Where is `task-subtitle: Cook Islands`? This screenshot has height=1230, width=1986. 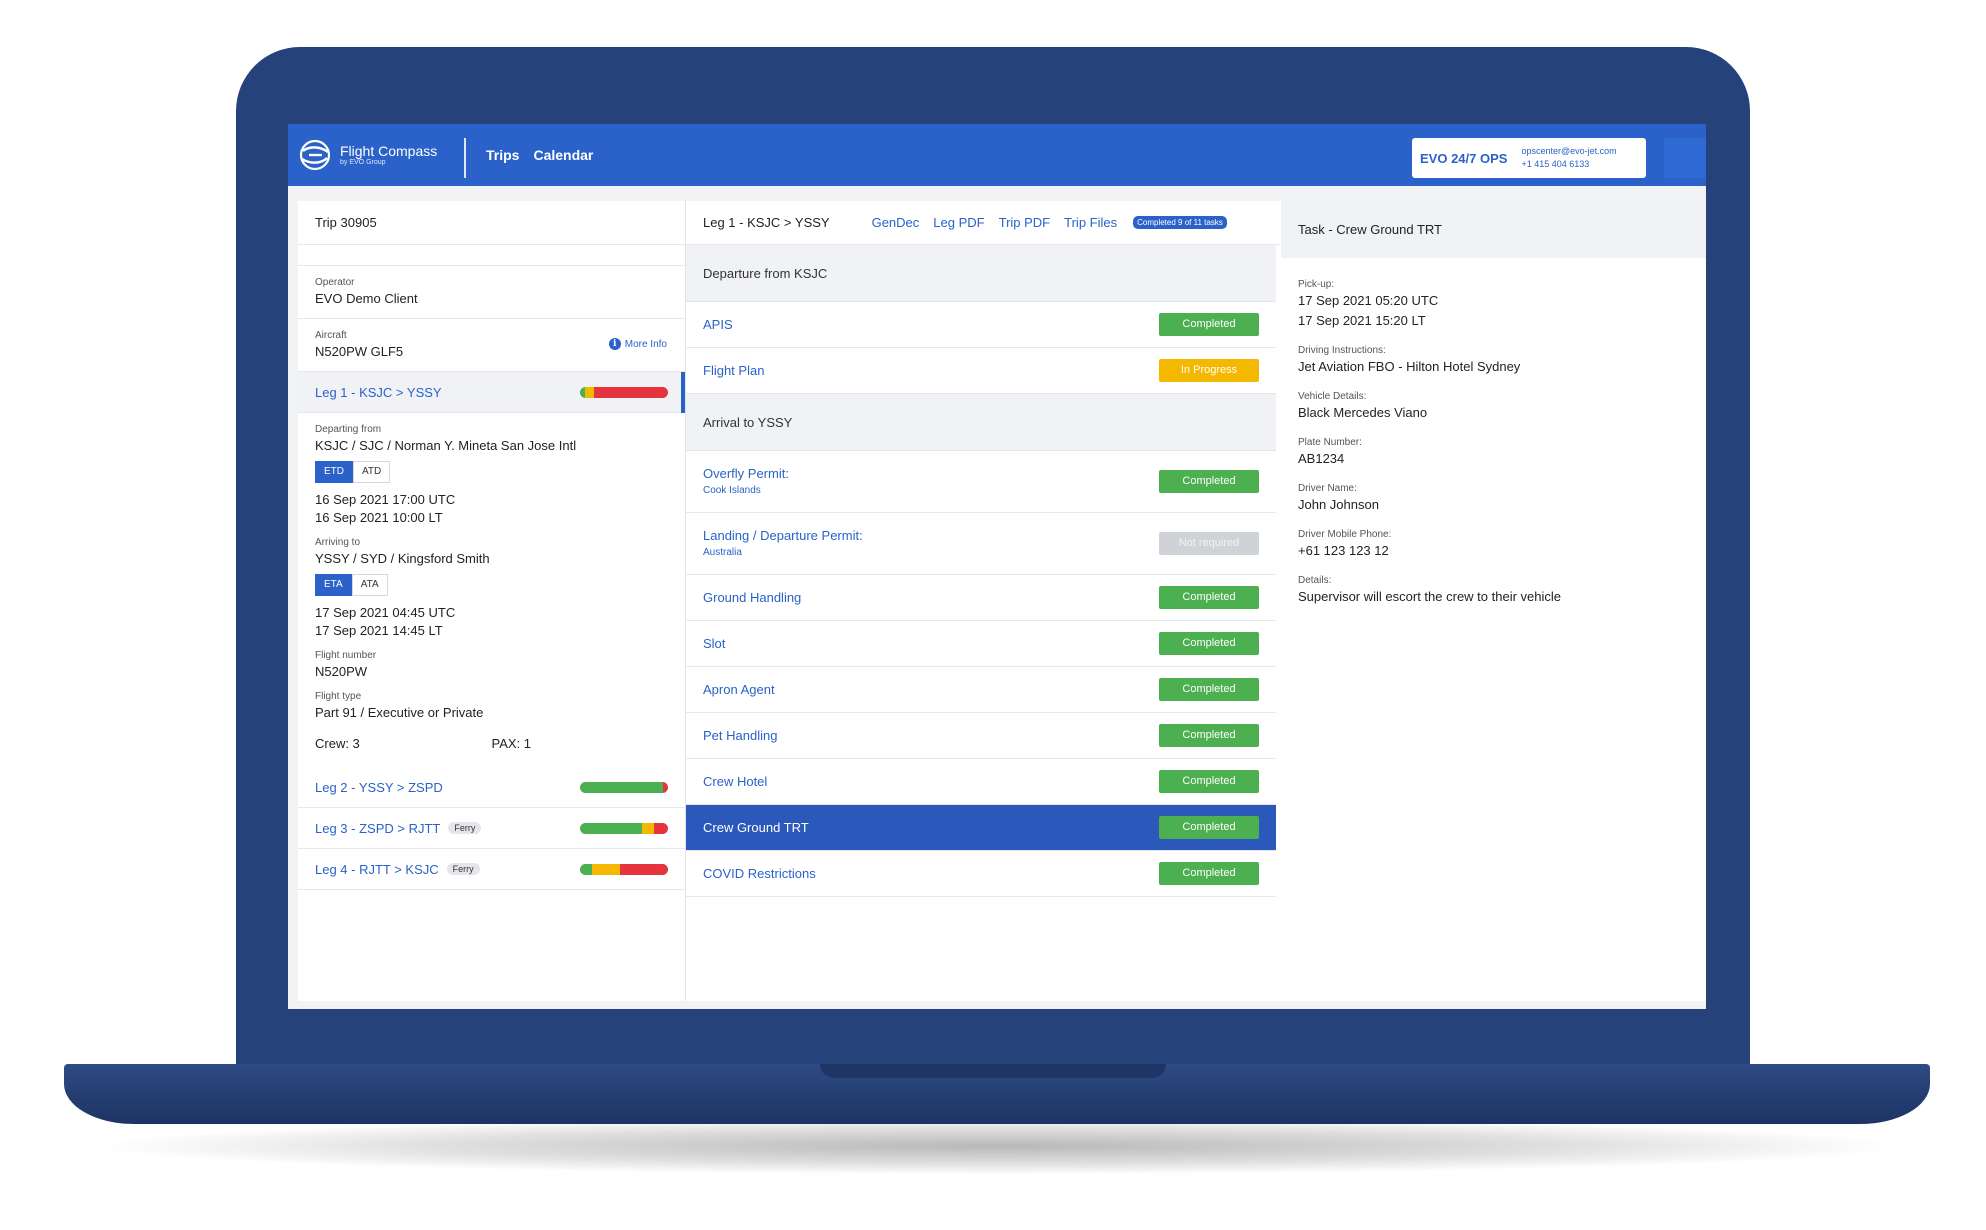 task-subtitle: Cook Islands is located at coordinates (732, 490).